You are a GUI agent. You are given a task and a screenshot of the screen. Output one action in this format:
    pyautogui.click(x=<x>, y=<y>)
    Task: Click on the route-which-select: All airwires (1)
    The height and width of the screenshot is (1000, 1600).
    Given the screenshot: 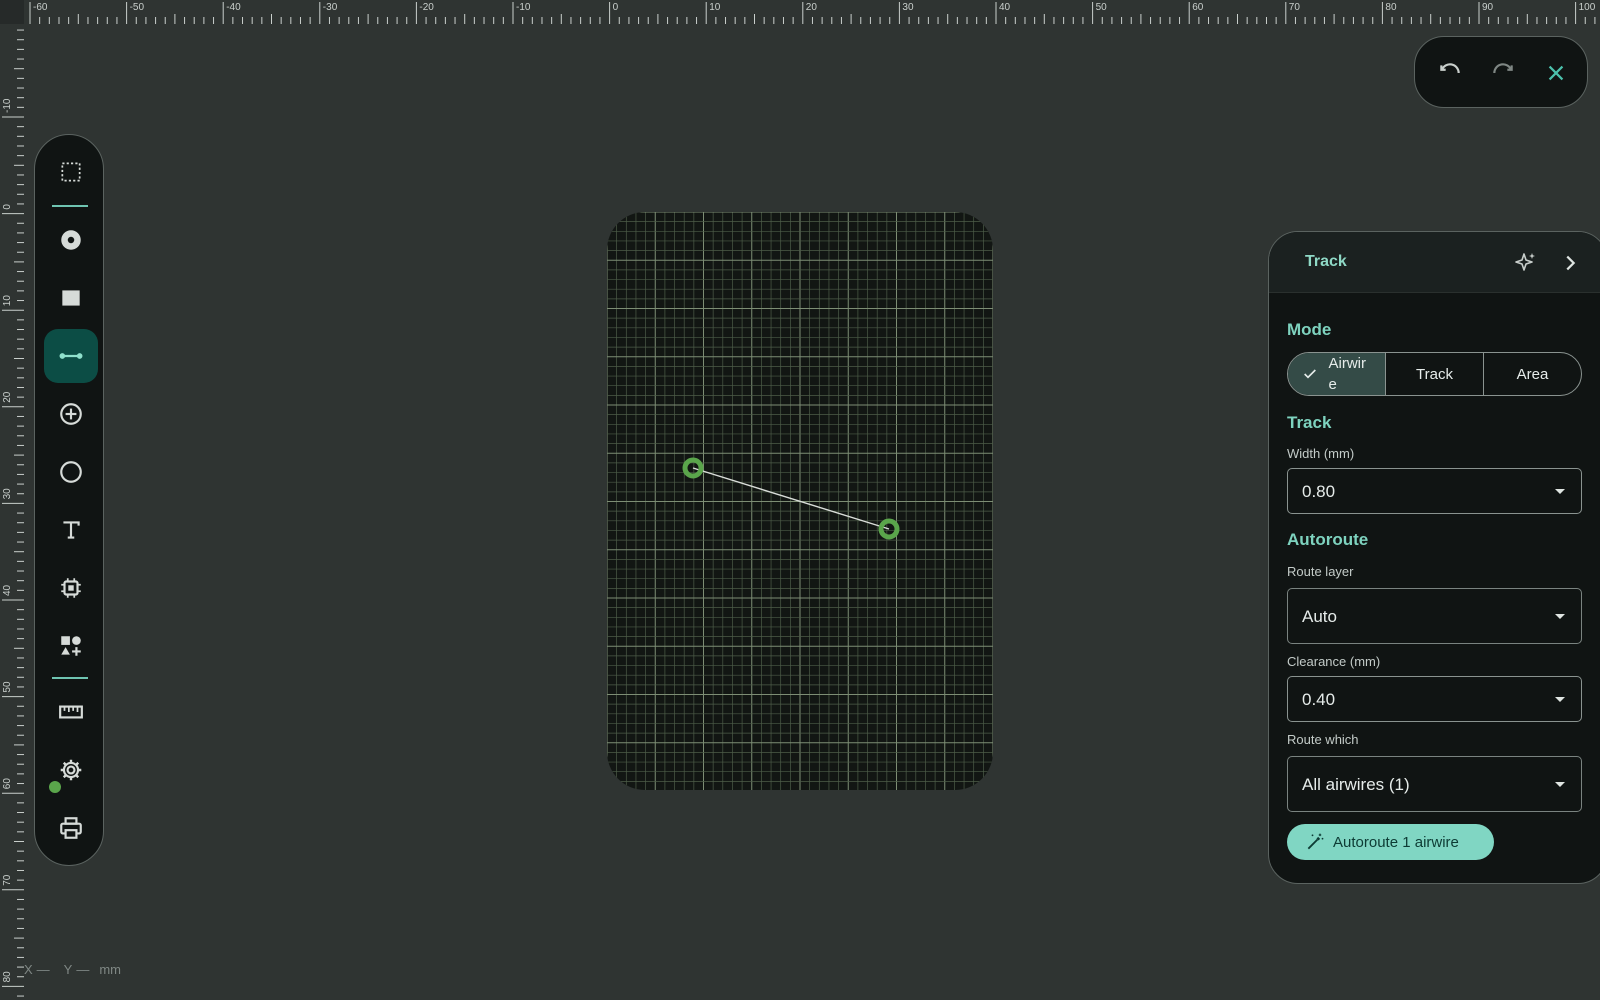 What is the action you would take?
    pyautogui.click(x=1434, y=784)
    